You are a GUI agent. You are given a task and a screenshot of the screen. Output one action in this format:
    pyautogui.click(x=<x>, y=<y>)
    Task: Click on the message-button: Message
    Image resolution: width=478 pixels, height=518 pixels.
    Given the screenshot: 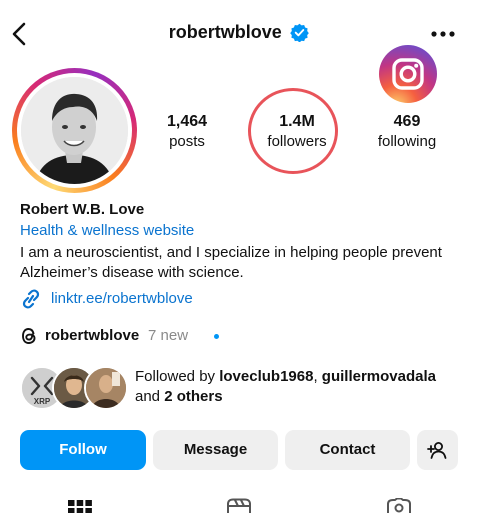 What is the action you would take?
    pyautogui.click(x=215, y=450)
    